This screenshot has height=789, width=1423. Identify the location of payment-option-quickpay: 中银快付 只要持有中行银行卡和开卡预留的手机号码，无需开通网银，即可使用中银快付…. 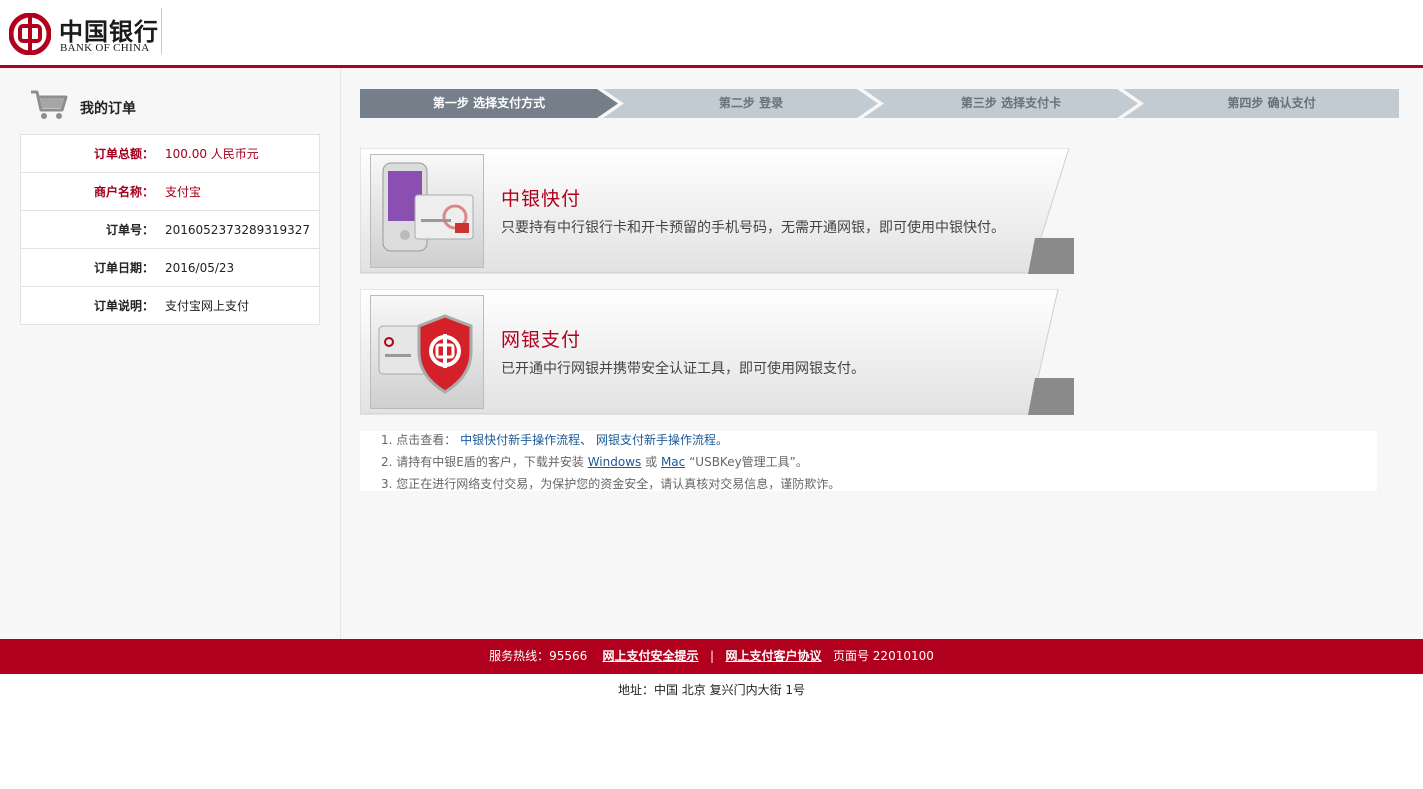
(718, 211).